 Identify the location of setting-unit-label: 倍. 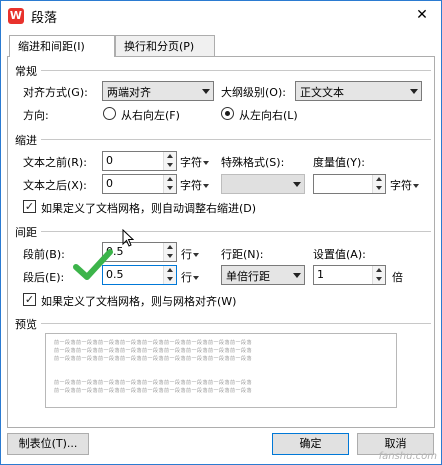
(397, 277).